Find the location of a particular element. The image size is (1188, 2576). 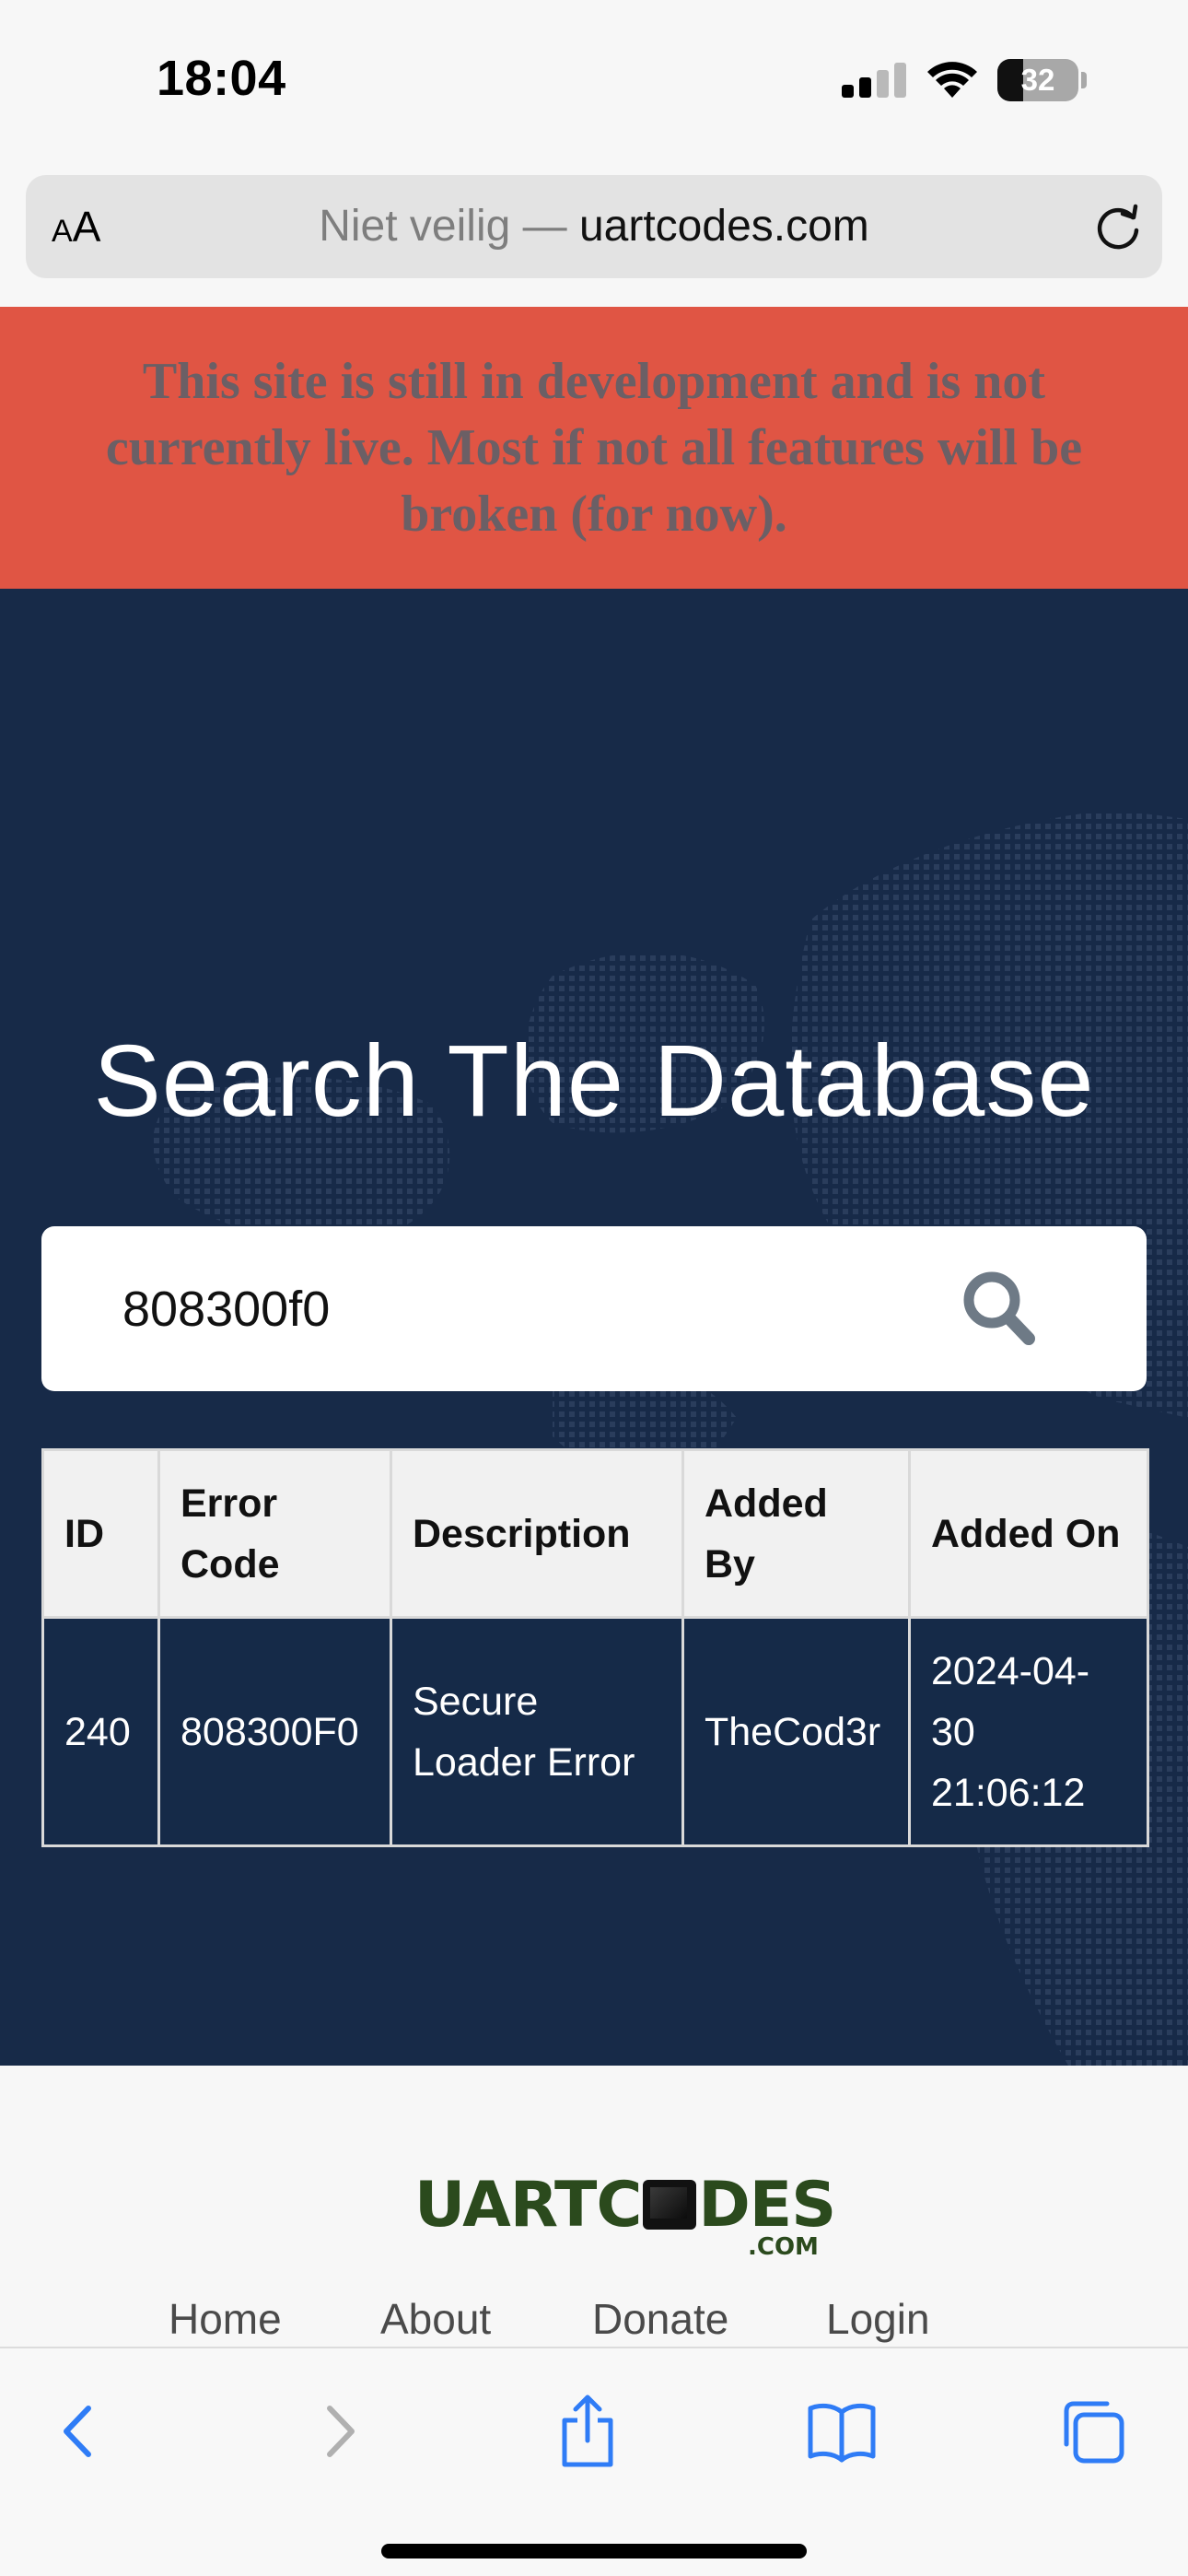

cell-id: 240 is located at coordinates (100, 1732).